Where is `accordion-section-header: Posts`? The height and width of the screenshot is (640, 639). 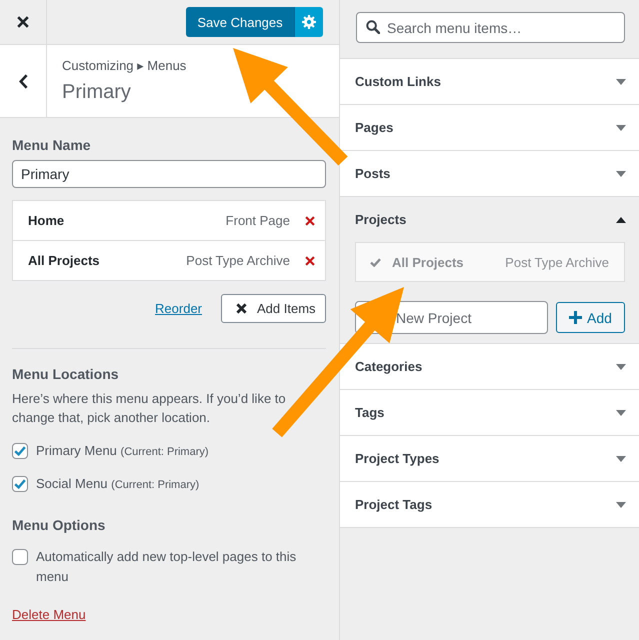
accordion-section-header: Posts is located at coordinates (489, 173).